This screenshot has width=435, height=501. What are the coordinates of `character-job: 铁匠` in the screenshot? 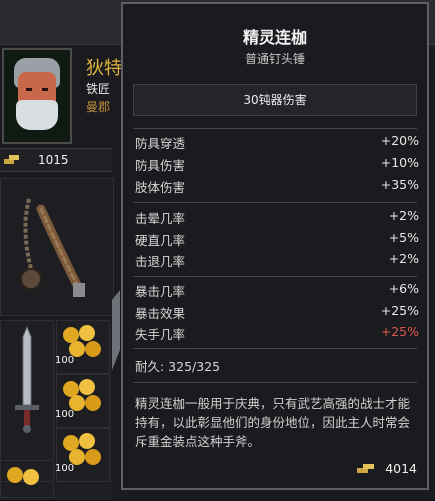 It's located at (98, 89).